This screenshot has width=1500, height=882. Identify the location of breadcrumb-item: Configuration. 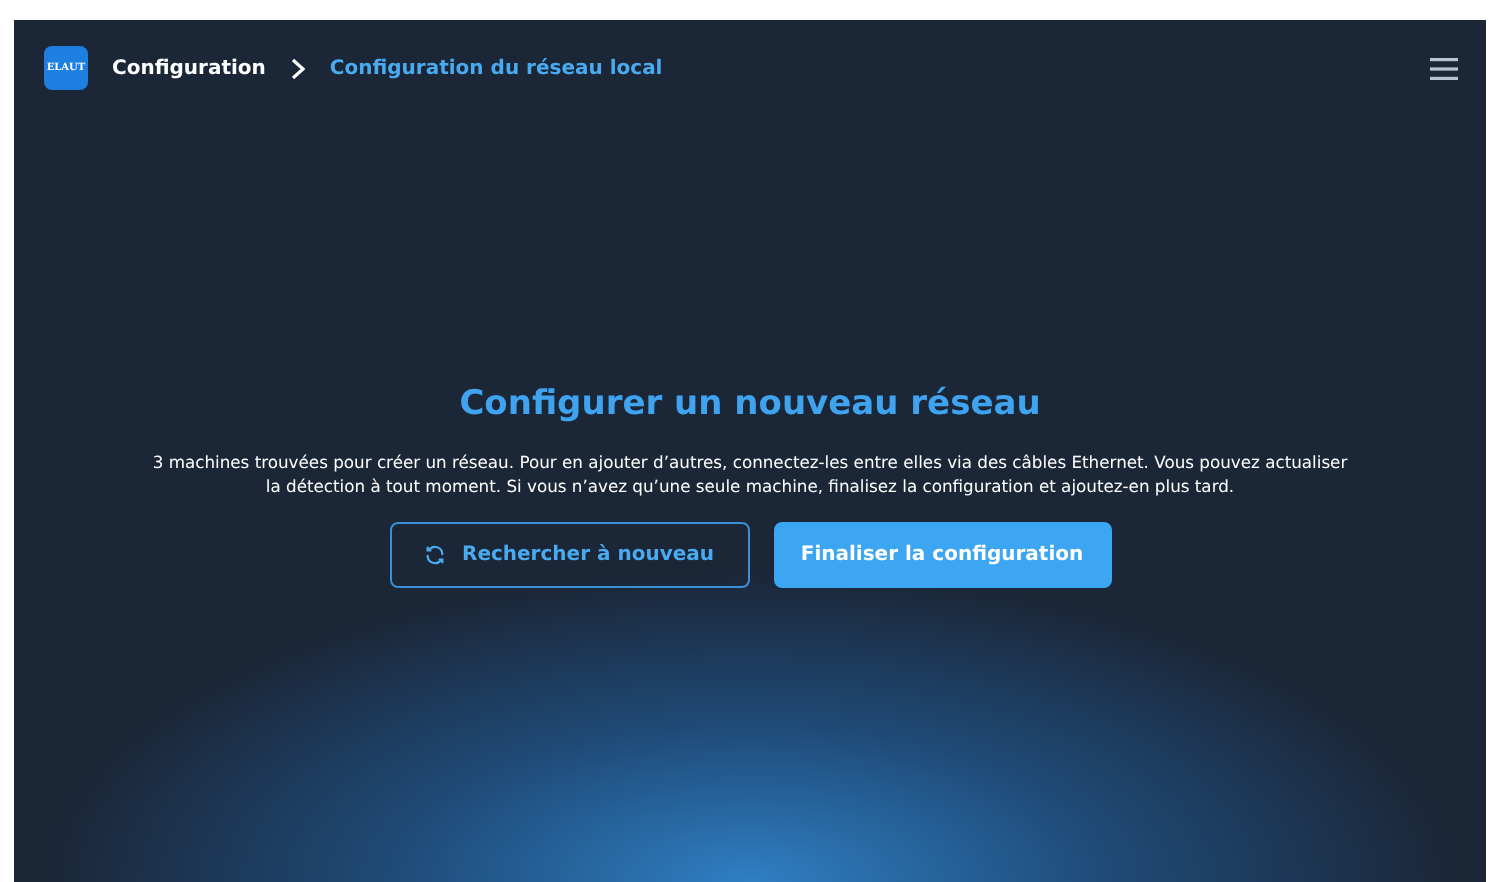
(189, 68).